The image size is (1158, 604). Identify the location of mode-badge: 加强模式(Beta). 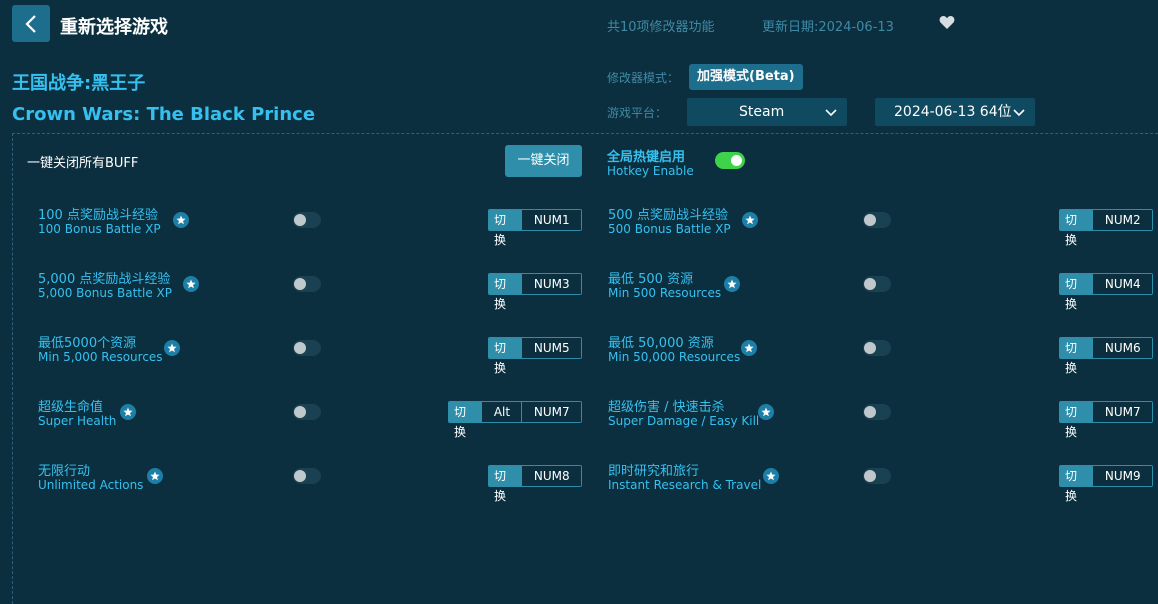
(746, 77).